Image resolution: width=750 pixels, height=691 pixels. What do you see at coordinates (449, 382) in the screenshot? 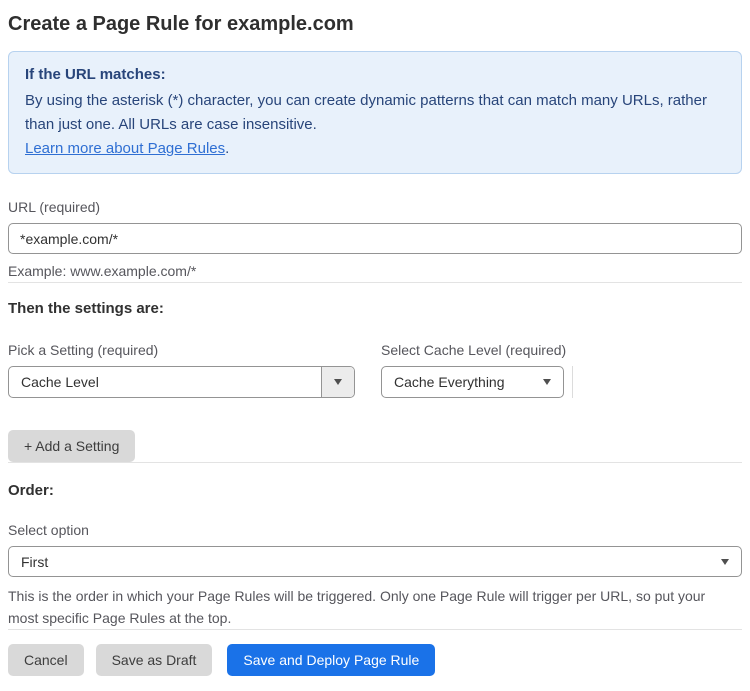
I see `cache-level-value: Cache Everything` at bounding box center [449, 382].